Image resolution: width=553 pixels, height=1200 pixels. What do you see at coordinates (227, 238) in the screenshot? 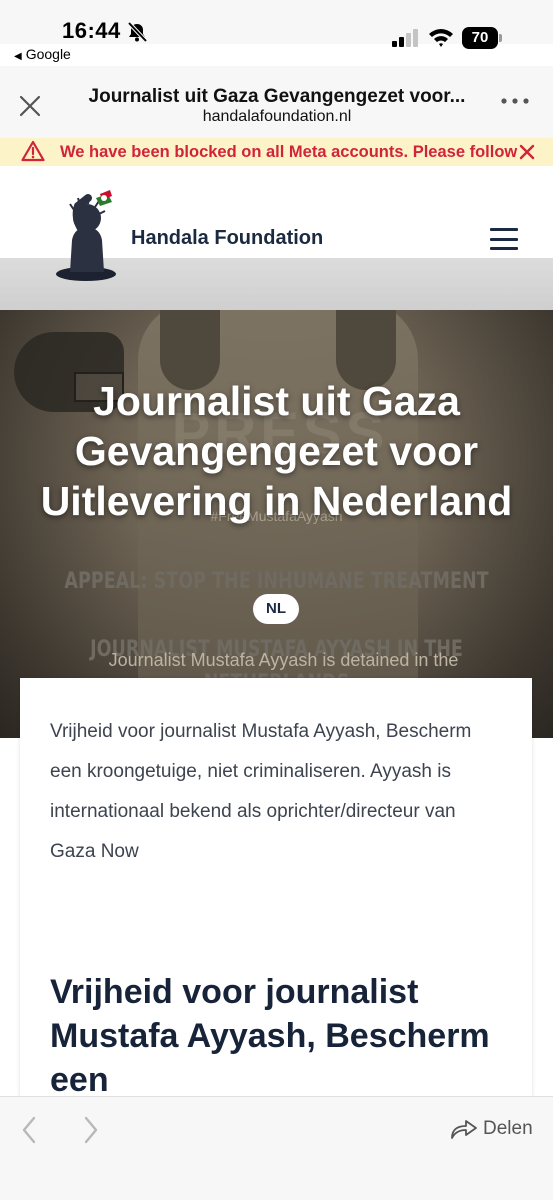
I see `site-name: Handala Foundation` at bounding box center [227, 238].